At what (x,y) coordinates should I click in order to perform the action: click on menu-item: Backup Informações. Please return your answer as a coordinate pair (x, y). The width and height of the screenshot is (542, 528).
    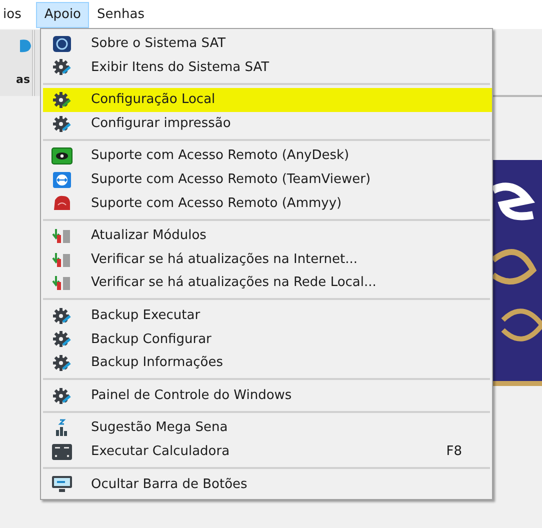
    Looking at the image, I should click on (267, 363).